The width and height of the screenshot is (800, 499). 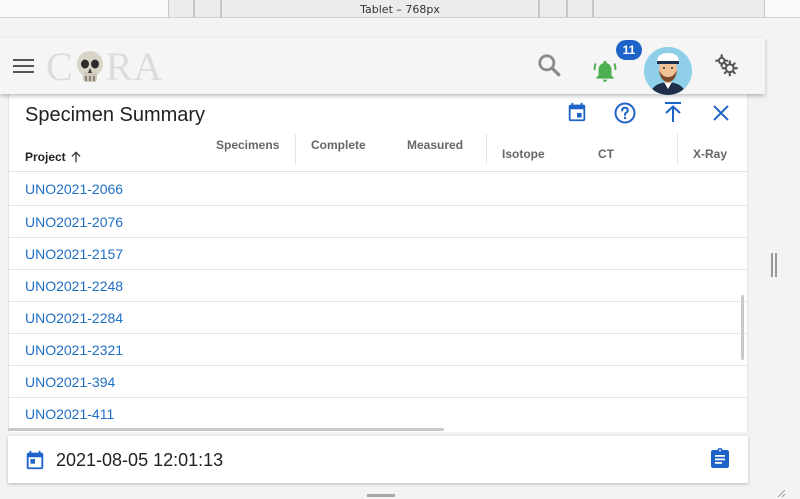 What do you see at coordinates (605, 71) in the screenshot?
I see `bell-icon` at bounding box center [605, 71].